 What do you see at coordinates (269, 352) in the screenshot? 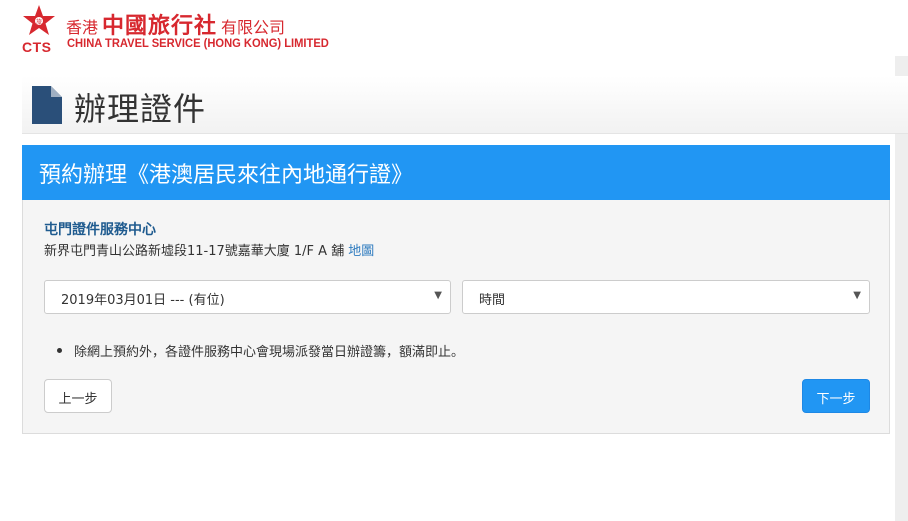
I see `notice-text: 除網上預約外，各證件服務中心會現場派發當日辦證籌，額滿即止。` at bounding box center [269, 352].